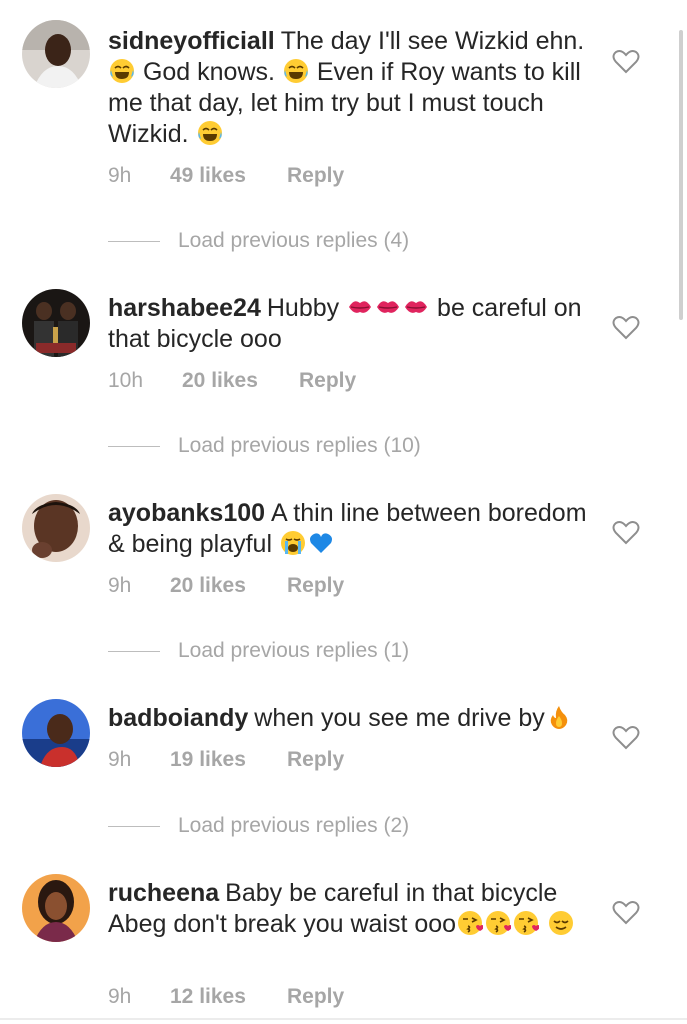 Image resolution: width=687 pixels, height=1024 pixels. I want to click on load-replies-label: Load previous replies (4), so click(293, 241).